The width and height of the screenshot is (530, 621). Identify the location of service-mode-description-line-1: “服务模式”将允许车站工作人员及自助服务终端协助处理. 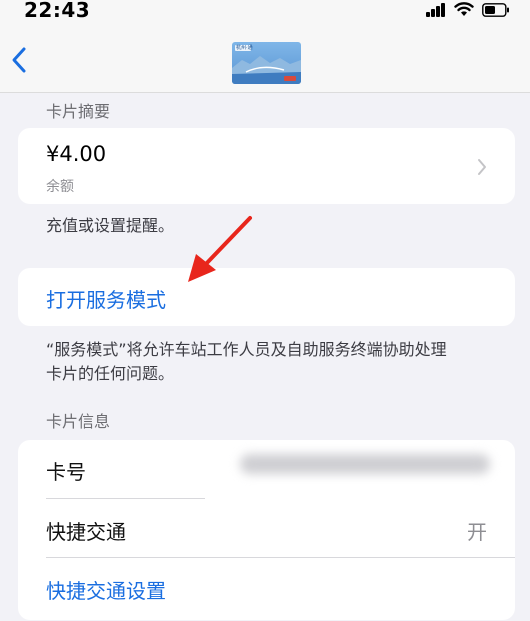
(246, 349).